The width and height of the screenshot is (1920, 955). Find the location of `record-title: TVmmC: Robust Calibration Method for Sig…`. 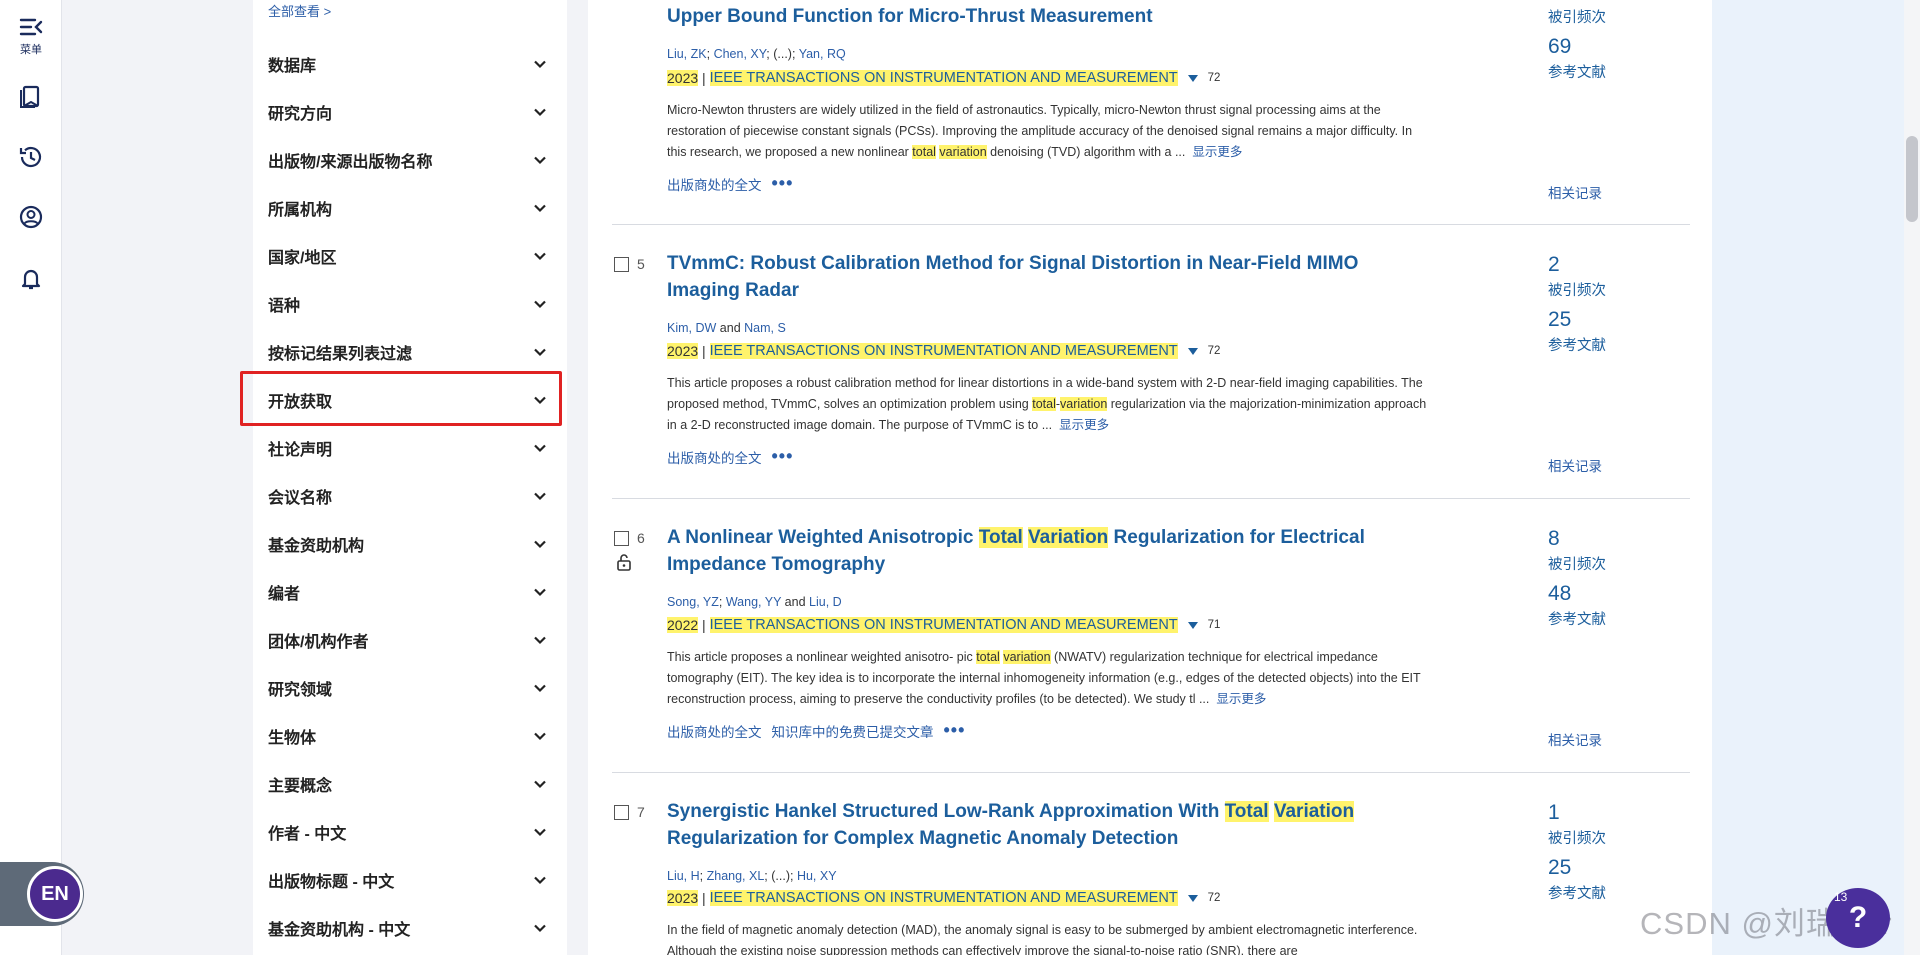

record-title: TVmmC: Robust Calibration Method for Sig… is located at coordinates (1047, 277).